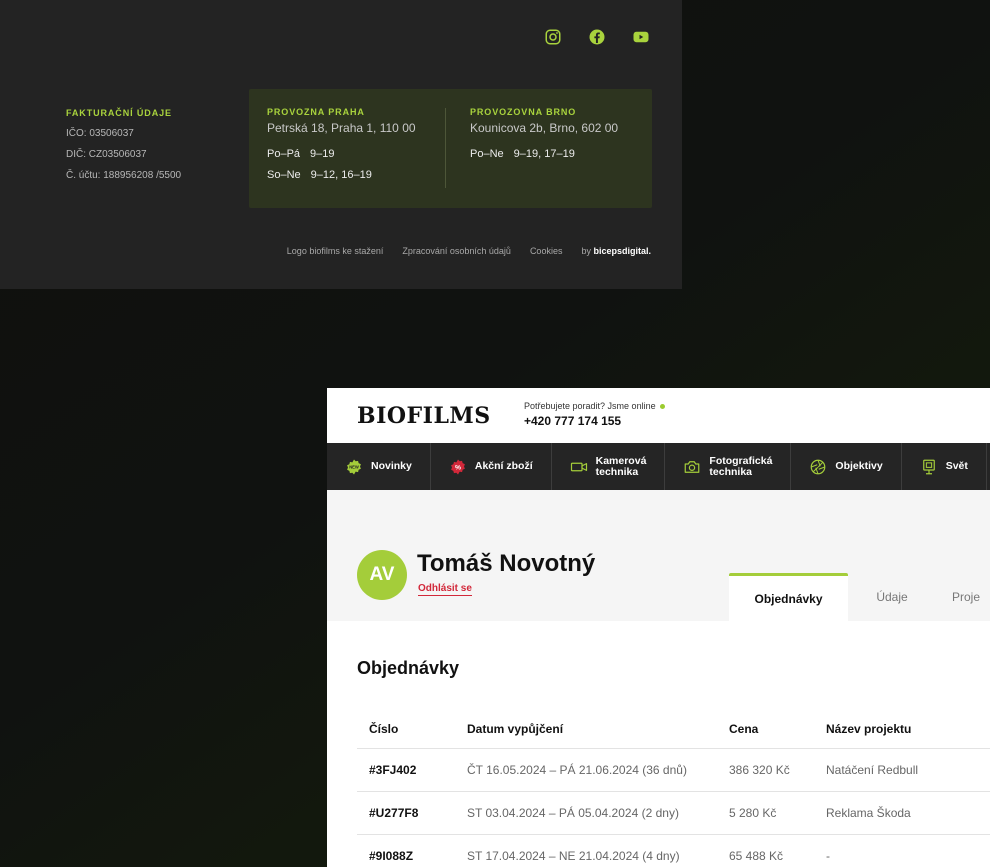 The height and width of the screenshot is (867, 990). I want to click on hours-days: Po–Ne, so click(487, 154).